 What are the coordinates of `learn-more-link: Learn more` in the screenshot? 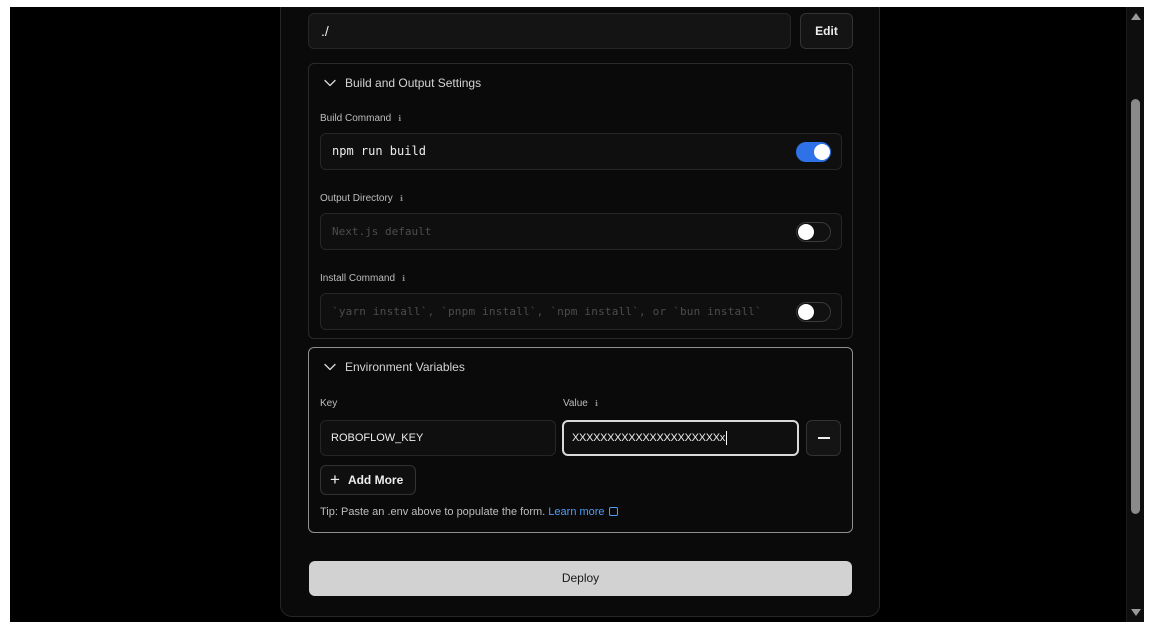 It's located at (583, 512).